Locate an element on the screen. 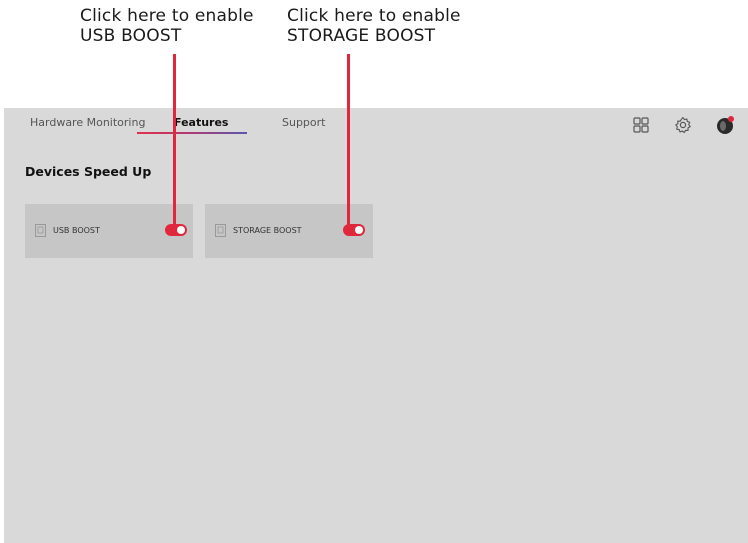  callout-line: STORAGE BOOST is located at coordinates (361, 36).